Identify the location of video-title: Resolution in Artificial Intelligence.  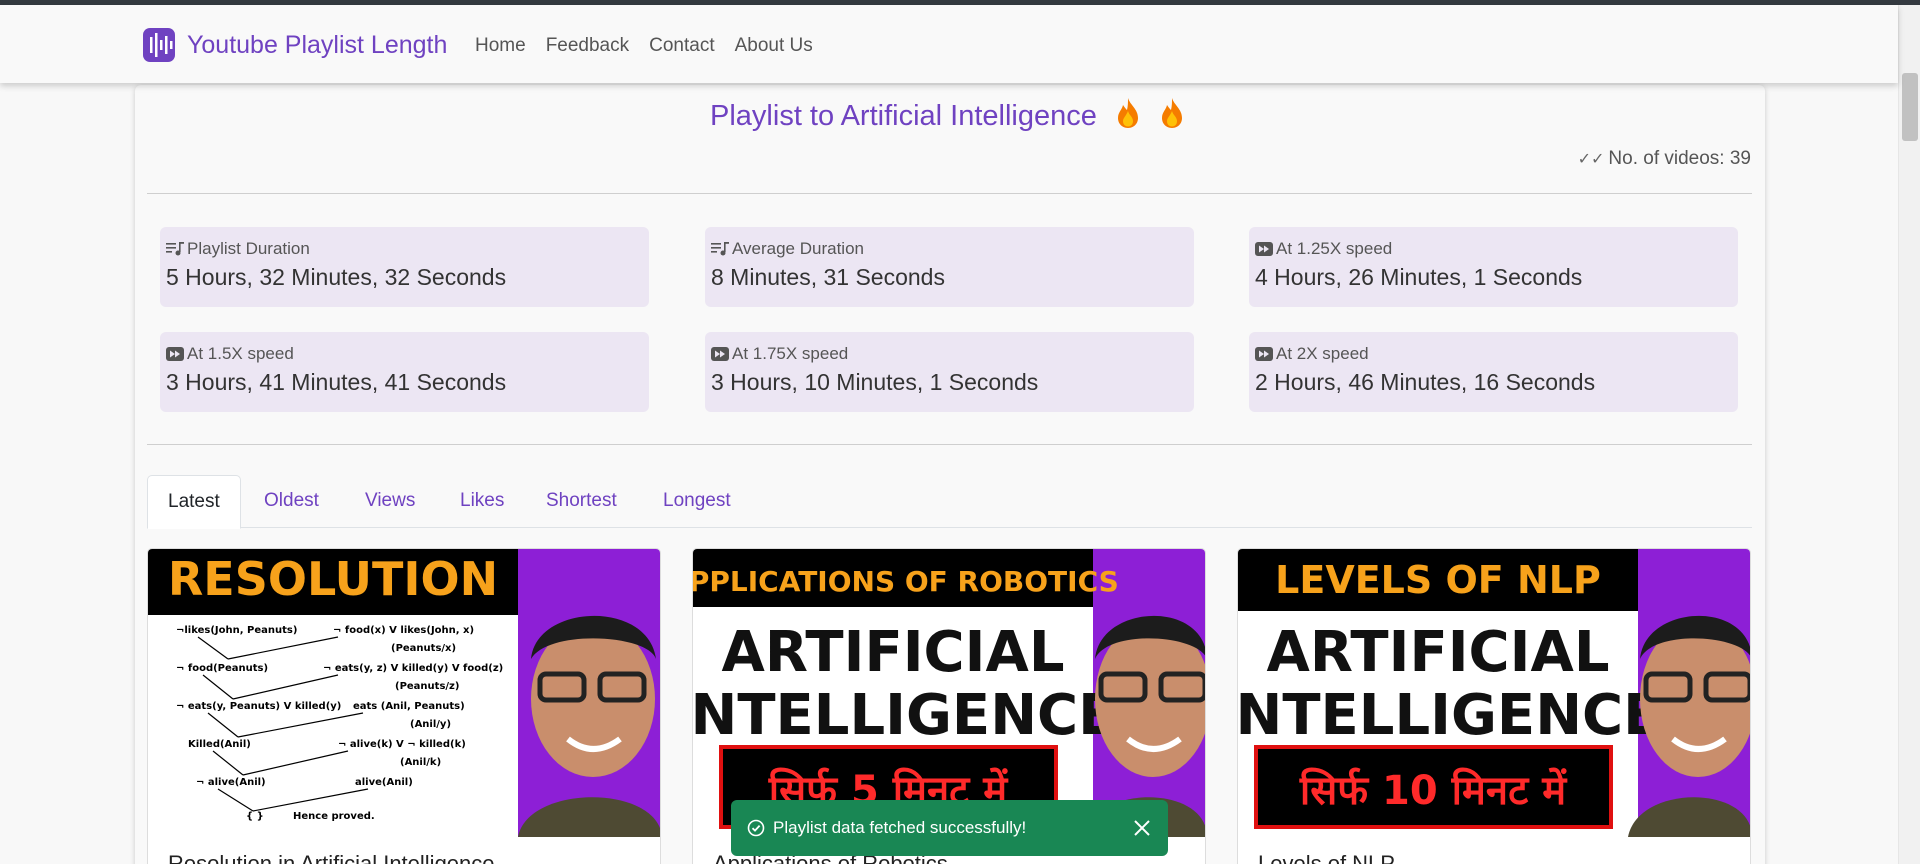
(331, 857).